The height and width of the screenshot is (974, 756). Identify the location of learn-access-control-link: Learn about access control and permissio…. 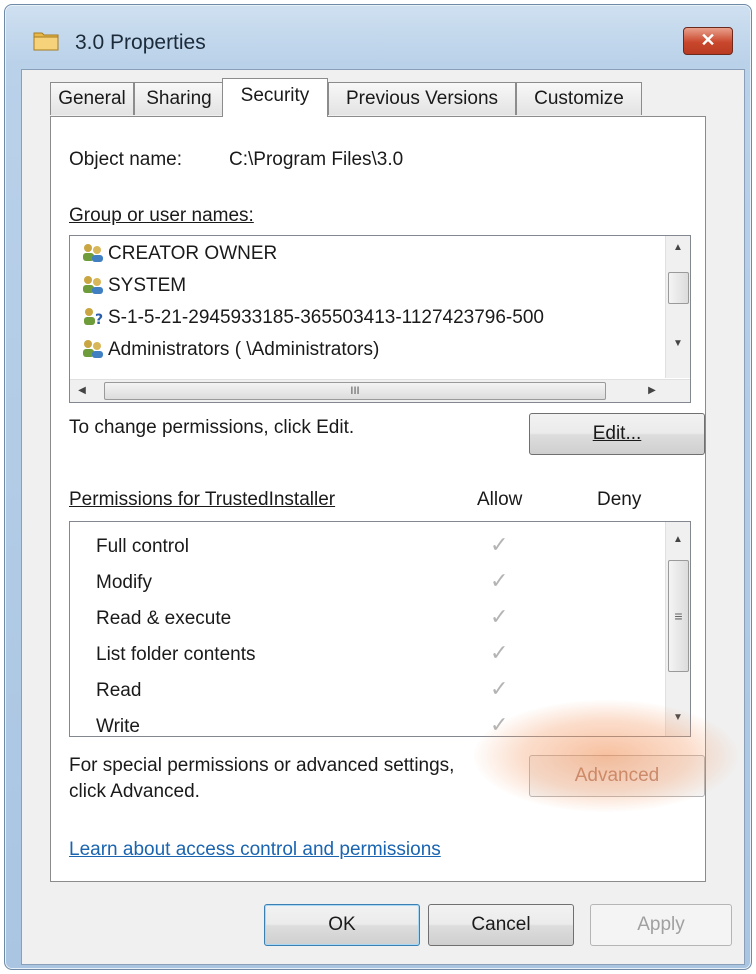
(255, 850).